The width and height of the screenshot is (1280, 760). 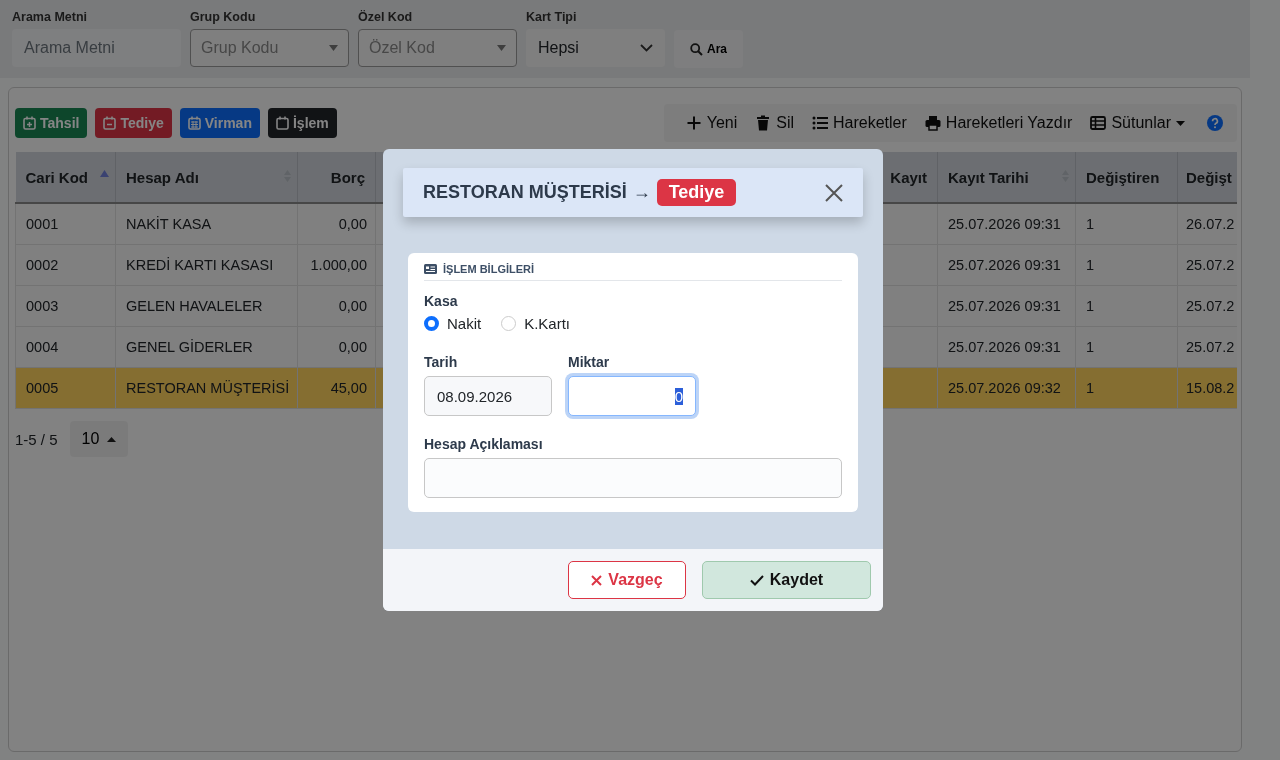 What do you see at coordinates (386, 17) in the screenshot?
I see `field-label: Özel Kod` at bounding box center [386, 17].